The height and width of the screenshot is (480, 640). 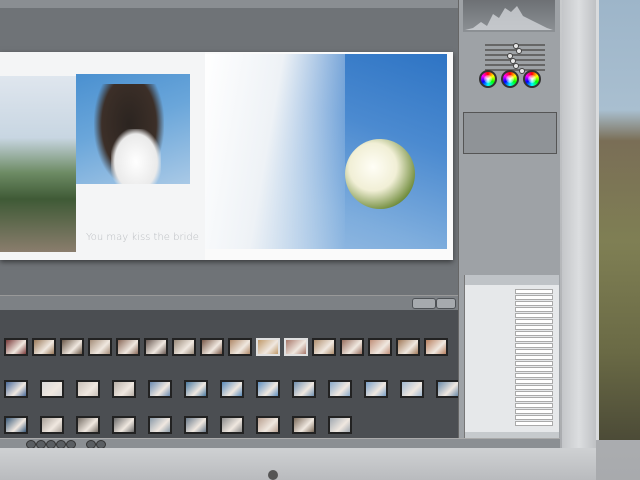 What do you see at coordinates (509, 103) in the screenshot?
I see `panel-header-levels` at bounding box center [509, 103].